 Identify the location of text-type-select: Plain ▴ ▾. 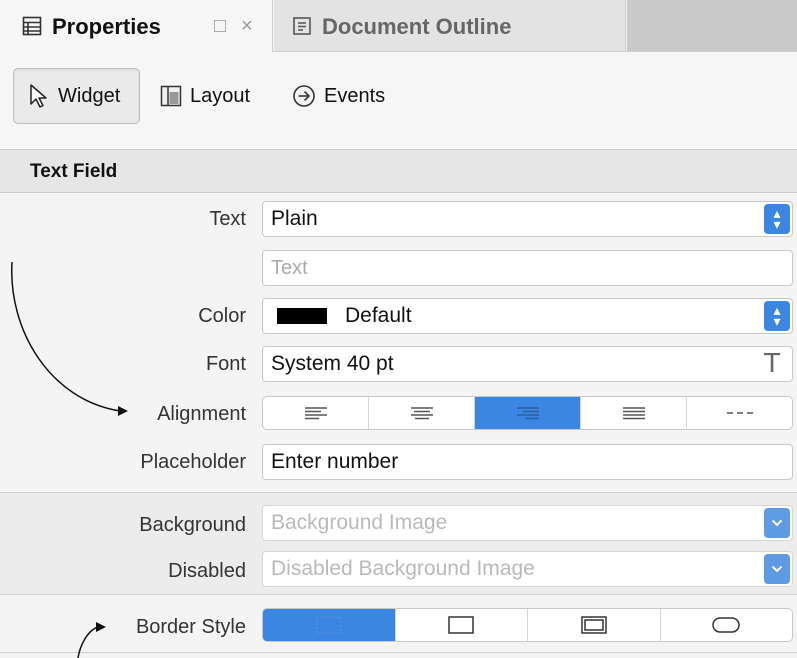
(527, 219).